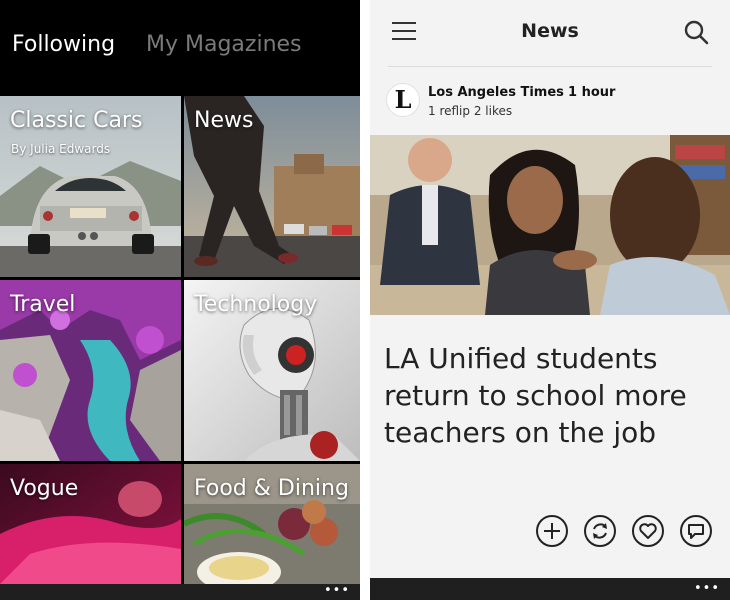 This screenshot has height=600, width=730. I want to click on add-icon, so click(552, 531).